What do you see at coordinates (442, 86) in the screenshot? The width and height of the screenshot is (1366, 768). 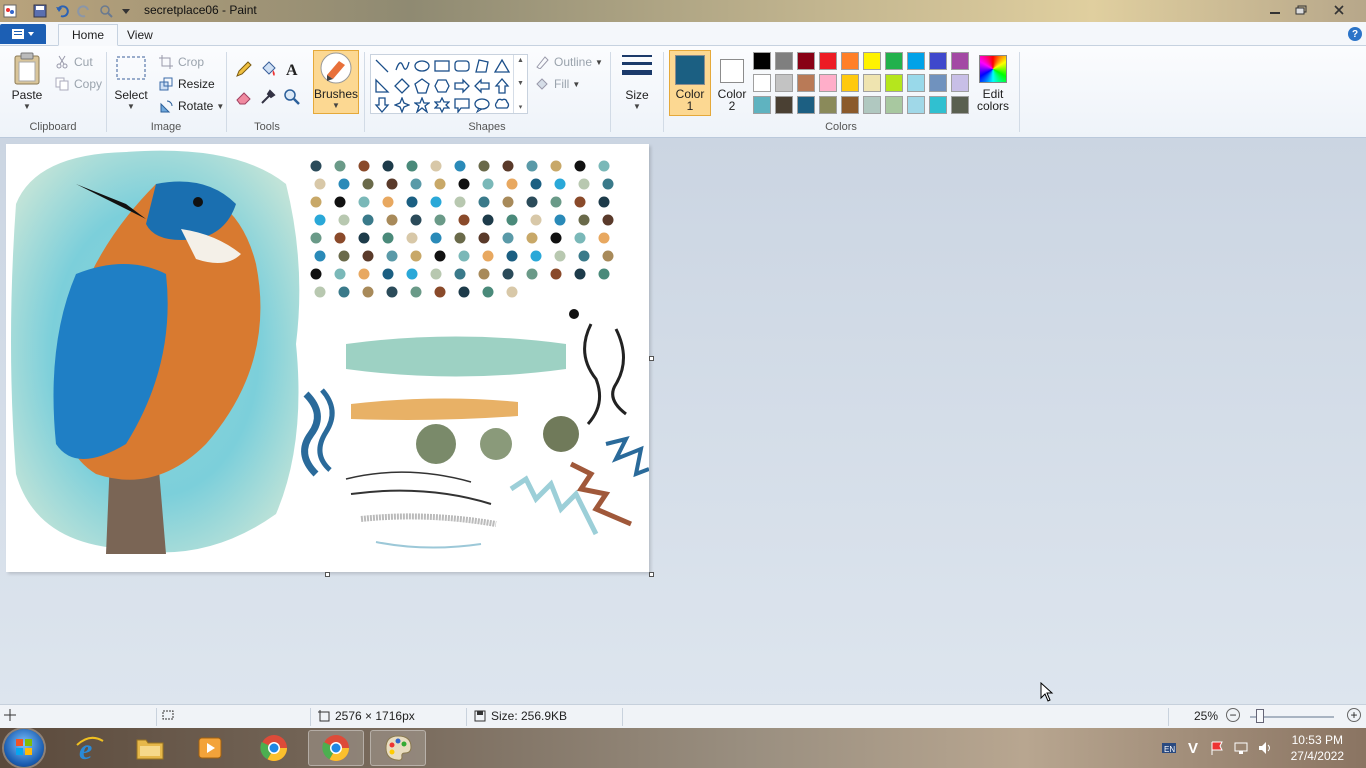 I see `hexagon-shape-icon` at bounding box center [442, 86].